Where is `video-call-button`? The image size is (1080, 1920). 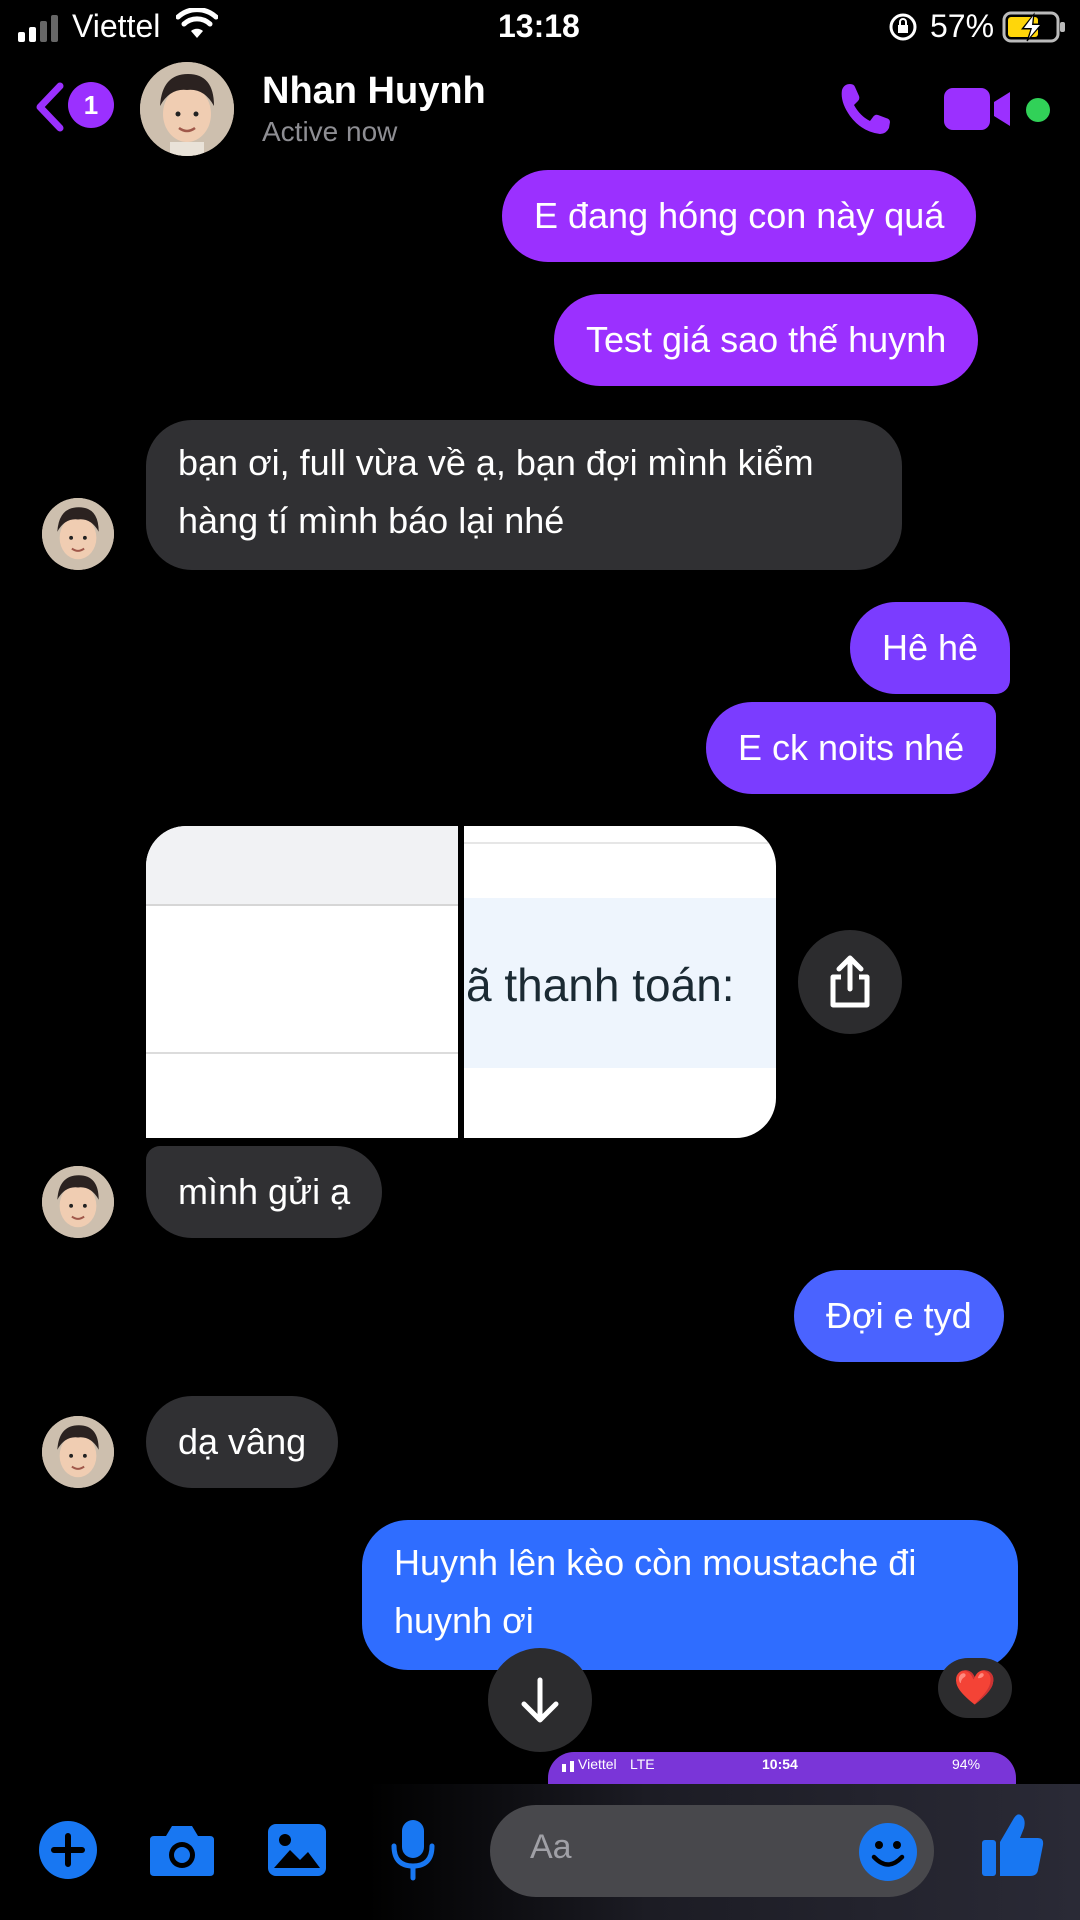
video-call-button is located at coordinates (979, 111).